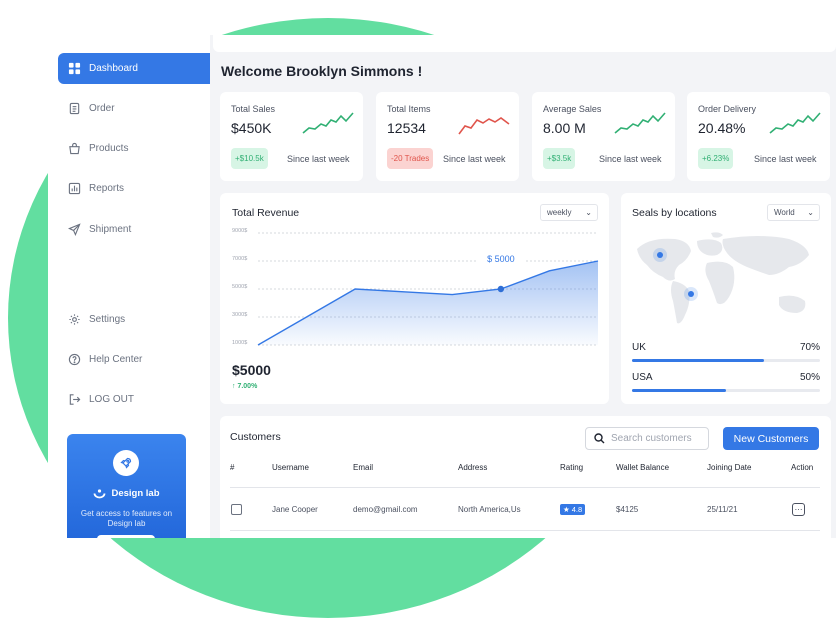  What do you see at coordinates (809, 377) in the screenshot?
I see `location-value: 50%` at bounding box center [809, 377].